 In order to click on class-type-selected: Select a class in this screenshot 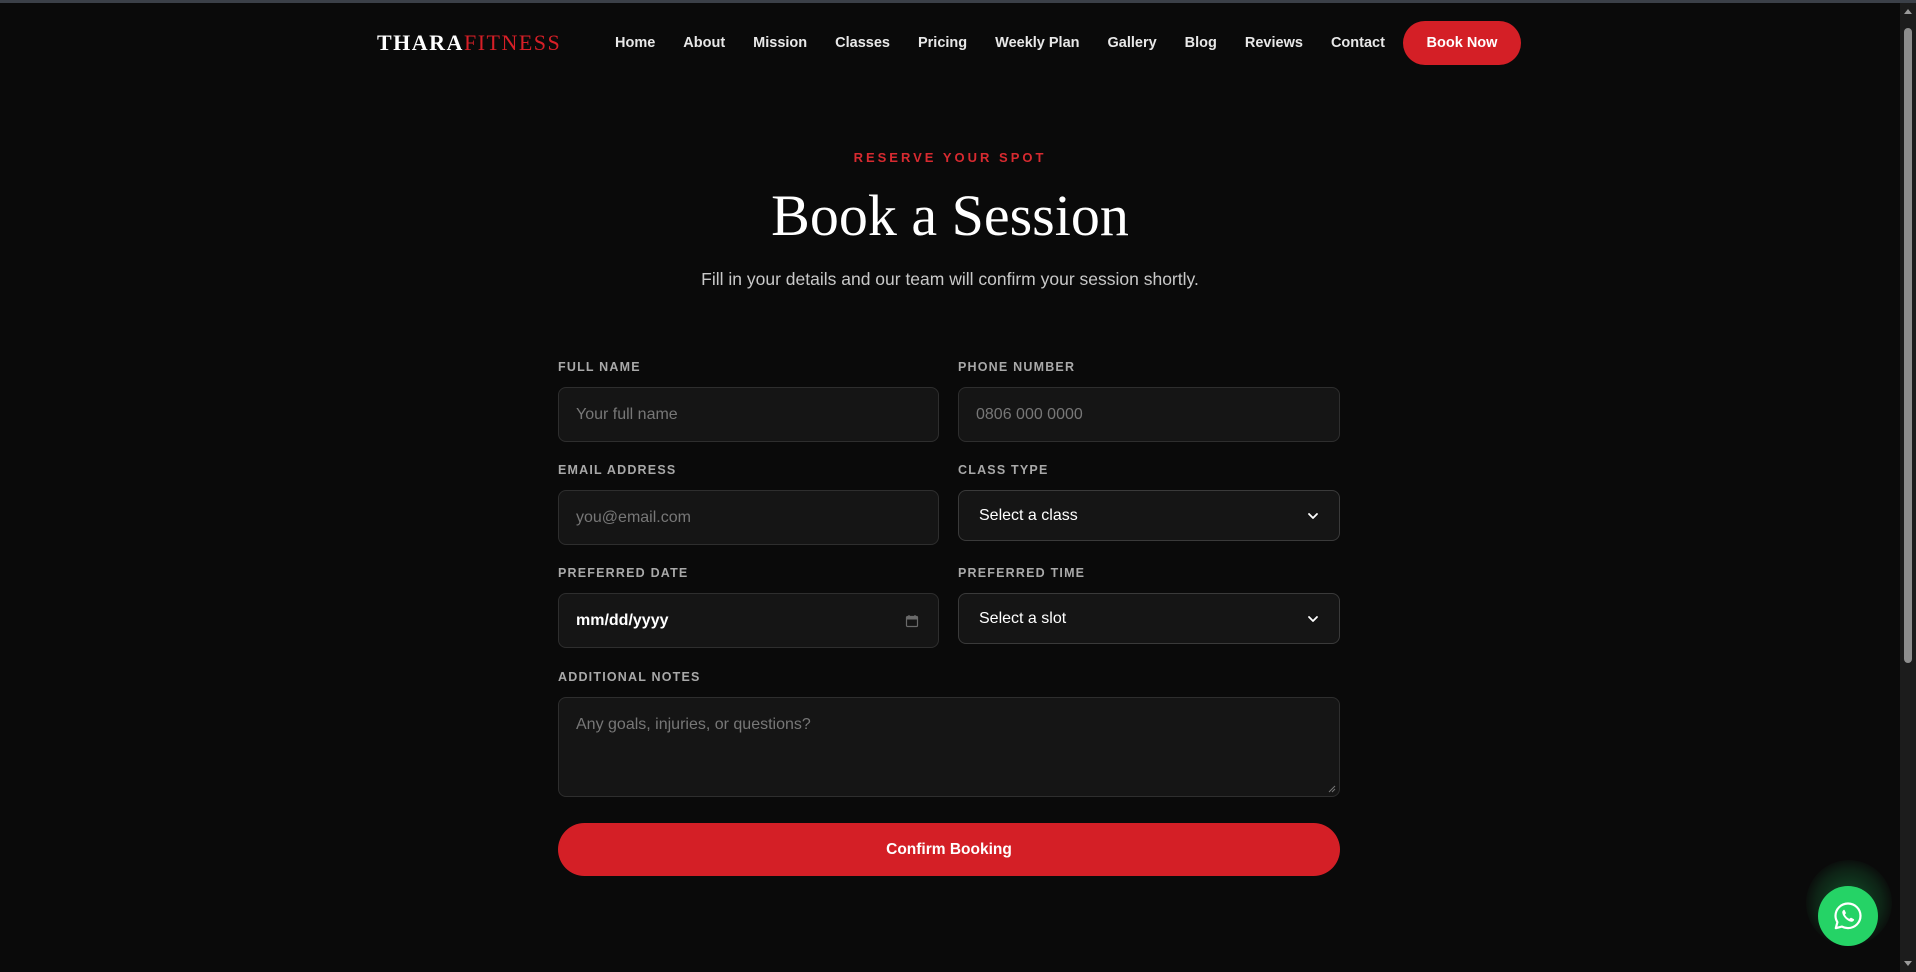, I will do `click(1028, 515)`.